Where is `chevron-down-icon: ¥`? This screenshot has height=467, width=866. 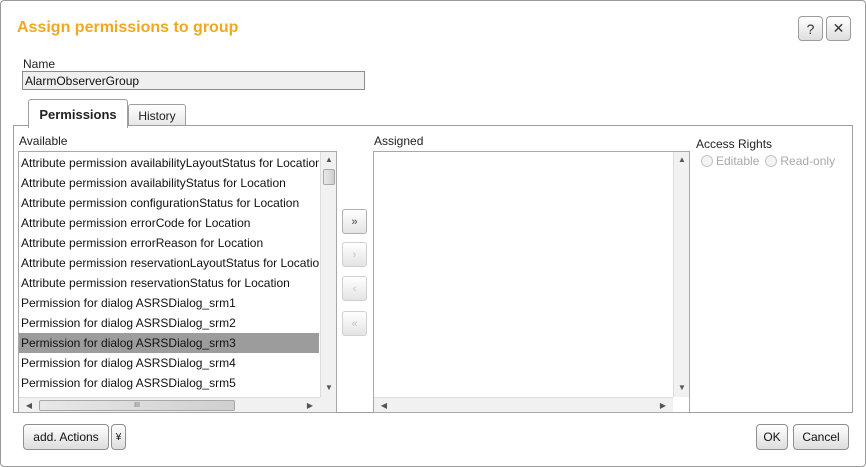
chevron-down-icon: ¥ is located at coordinates (118, 437).